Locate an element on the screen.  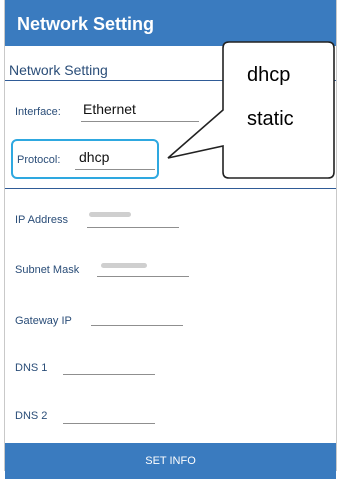
ip-address-input is located at coordinates (133, 227).